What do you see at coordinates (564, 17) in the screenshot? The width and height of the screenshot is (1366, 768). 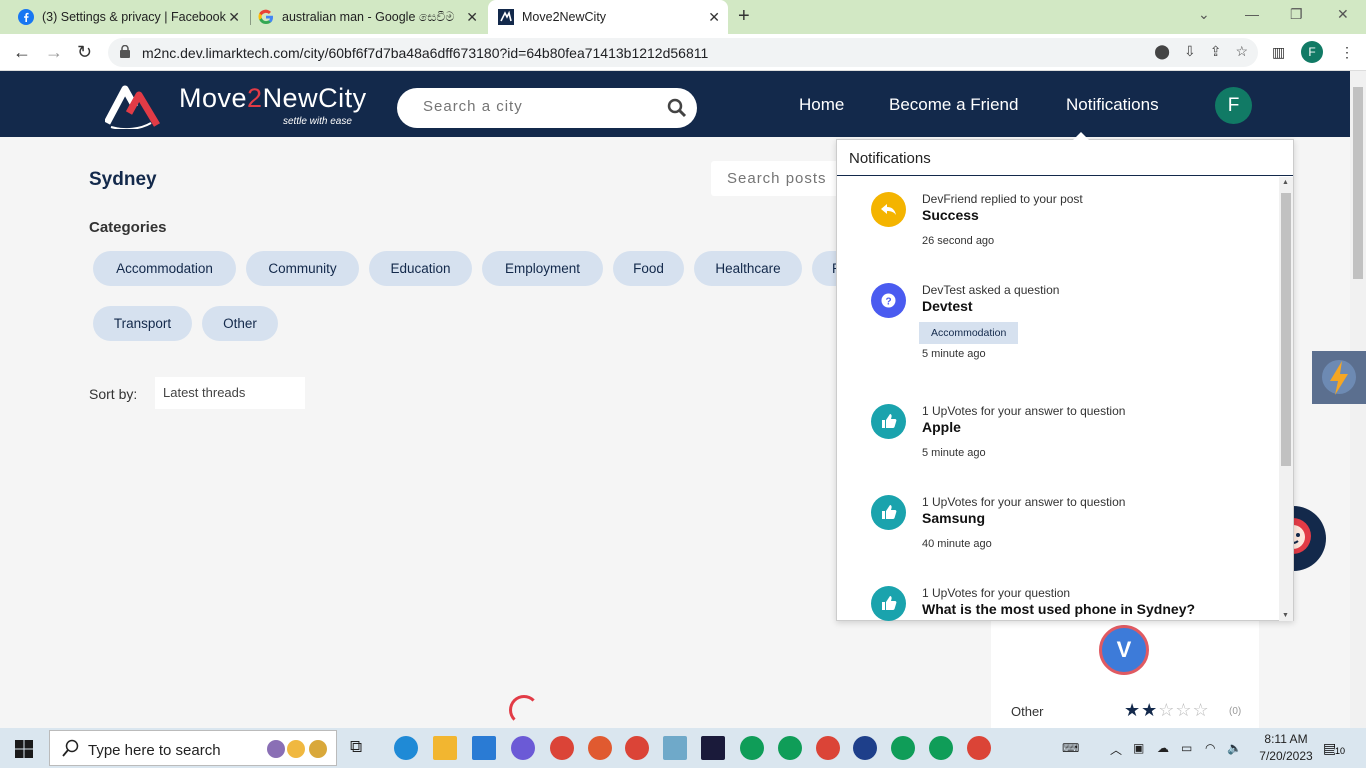 I see `tab-title: Move2NewCity` at bounding box center [564, 17].